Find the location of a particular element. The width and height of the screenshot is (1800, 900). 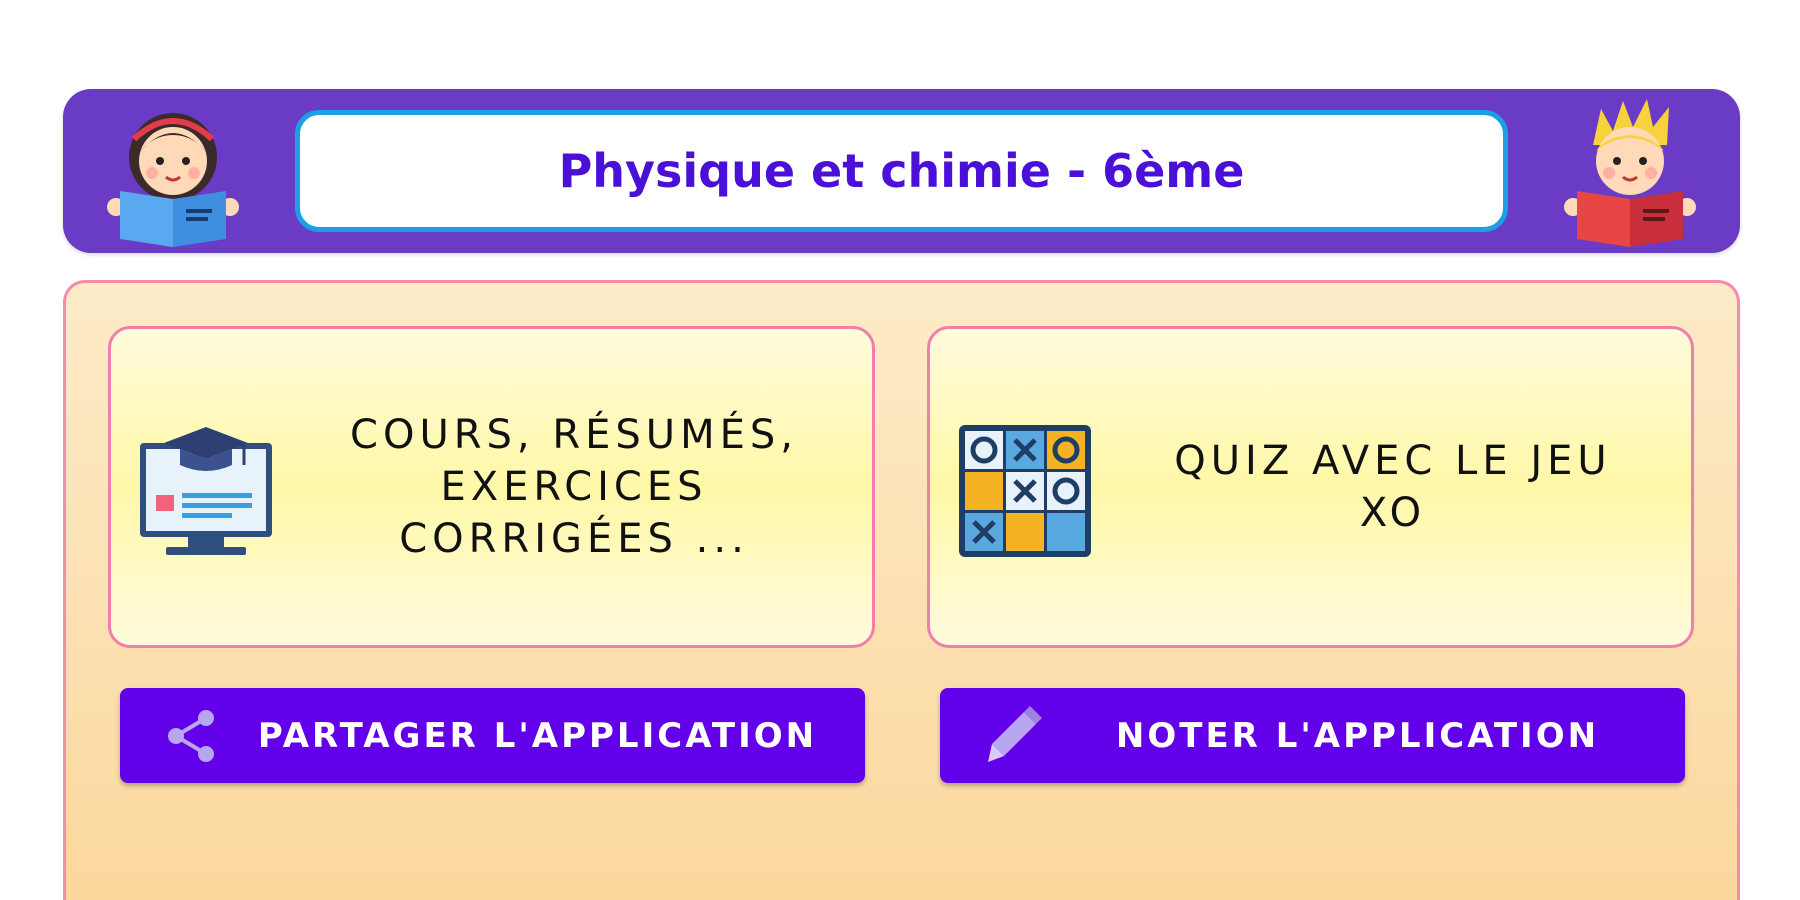

share-app-button: PARTAGER L'APPLICATION is located at coordinates (492, 735).